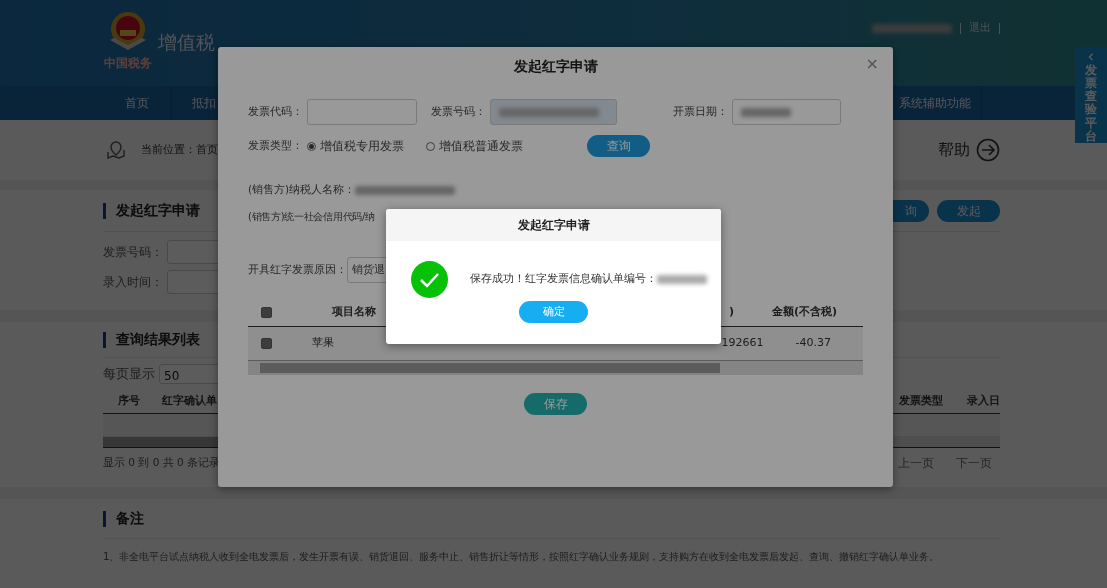  What do you see at coordinates (275, 111) in the screenshot?
I see `field-label: 发票代码：` at bounding box center [275, 111].